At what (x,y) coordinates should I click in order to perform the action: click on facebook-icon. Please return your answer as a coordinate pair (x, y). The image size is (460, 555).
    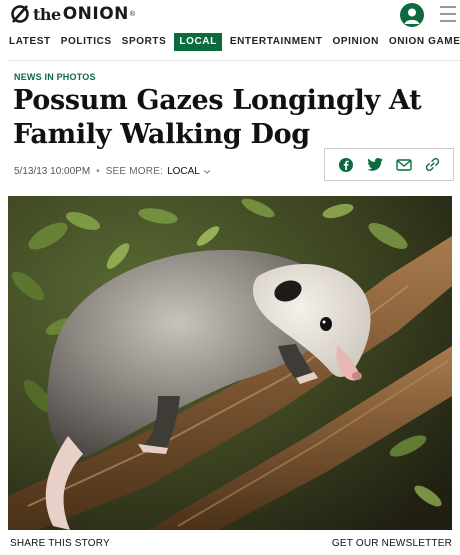
    Looking at the image, I should click on (346, 165).